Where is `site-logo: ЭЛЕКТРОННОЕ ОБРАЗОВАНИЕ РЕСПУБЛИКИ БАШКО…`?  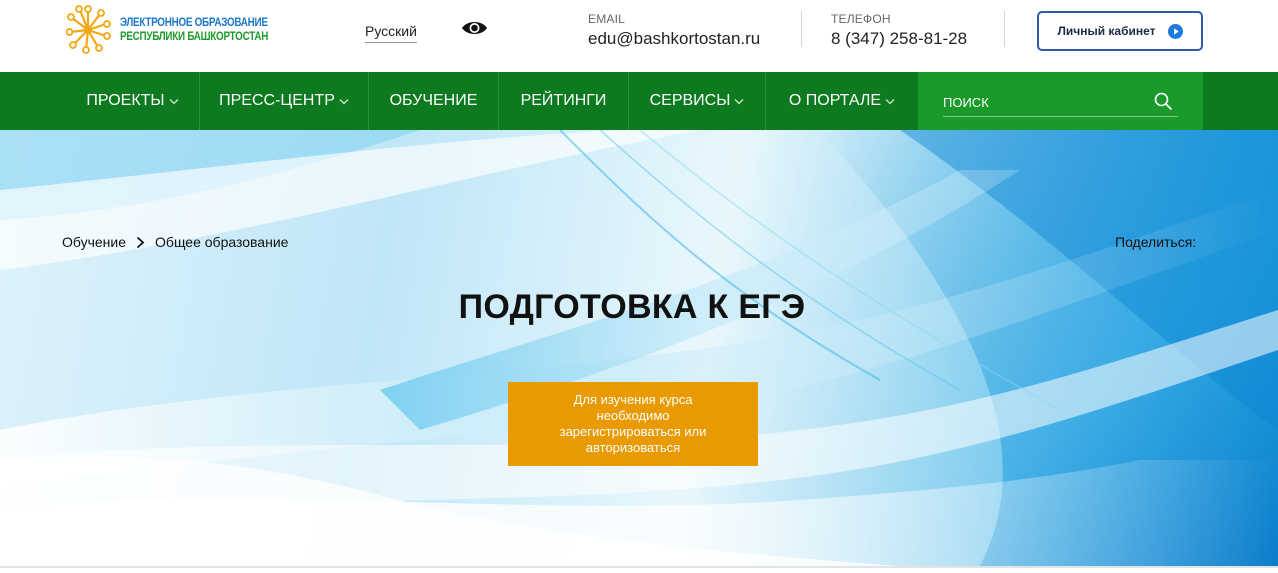 site-logo: ЭЛЕКТРОННОЕ ОБРАЗОВАНИЕ РЕСПУБЛИКИ БАШКО… is located at coordinates (173, 29).